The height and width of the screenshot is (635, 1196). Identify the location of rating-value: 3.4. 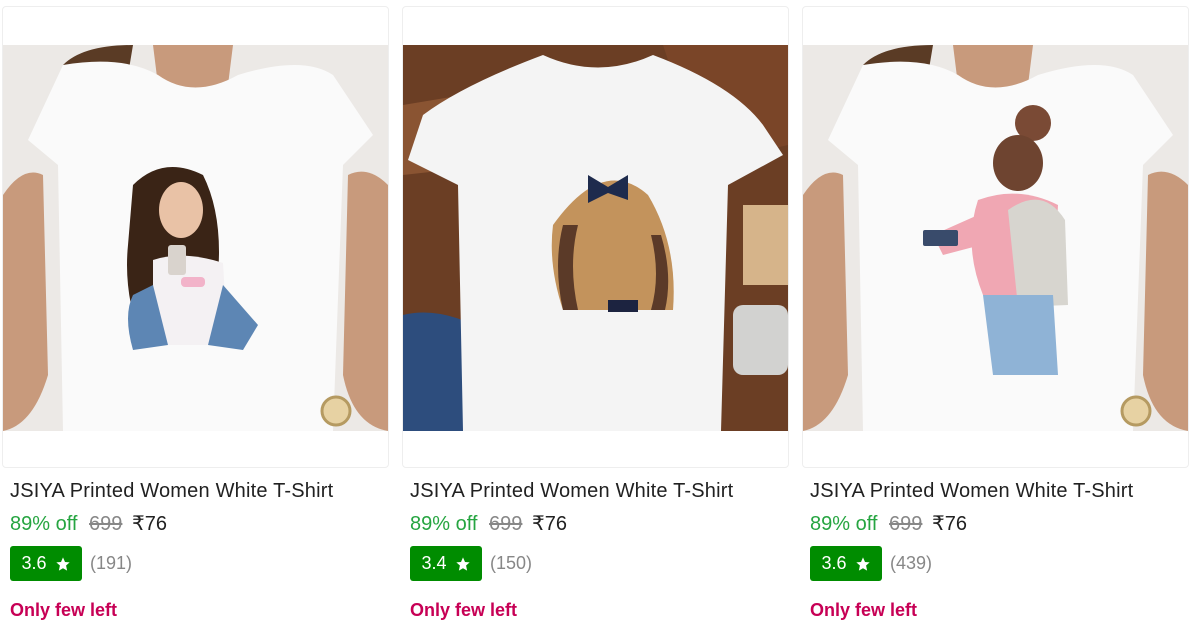
(434, 563).